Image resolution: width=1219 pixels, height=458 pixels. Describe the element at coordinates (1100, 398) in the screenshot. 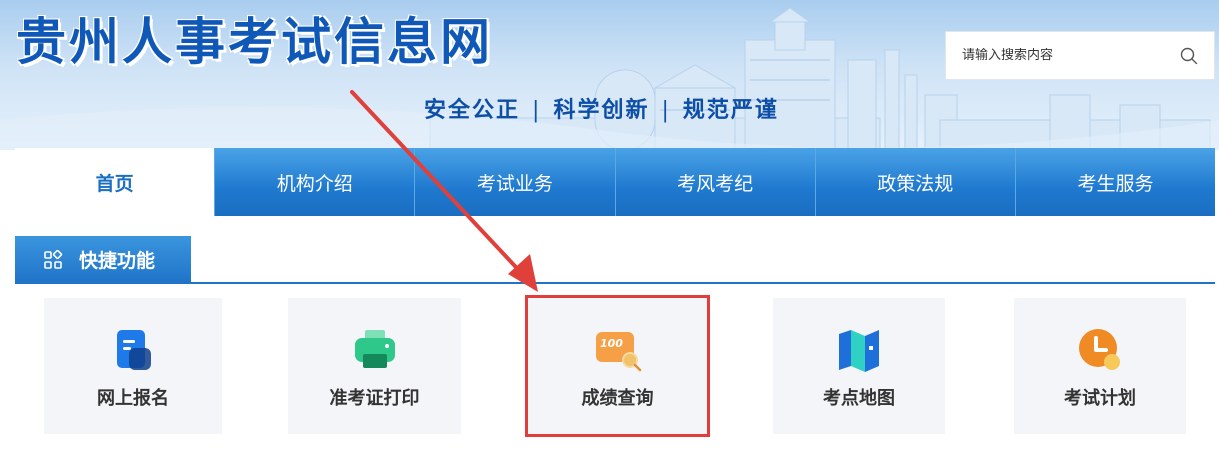

I see `quick-card-label: 考试计划` at that location.